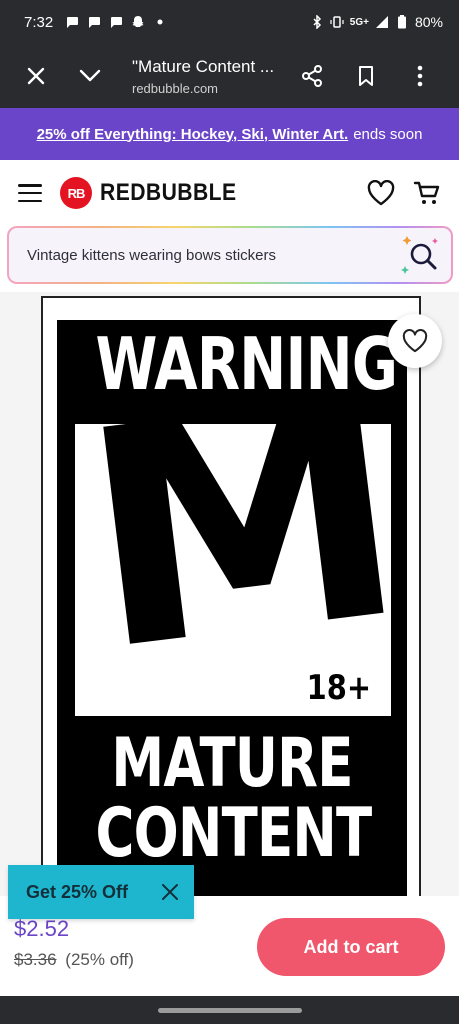 Image resolution: width=459 pixels, height=1024 pixels. I want to click on search-button, so click(421, 255).